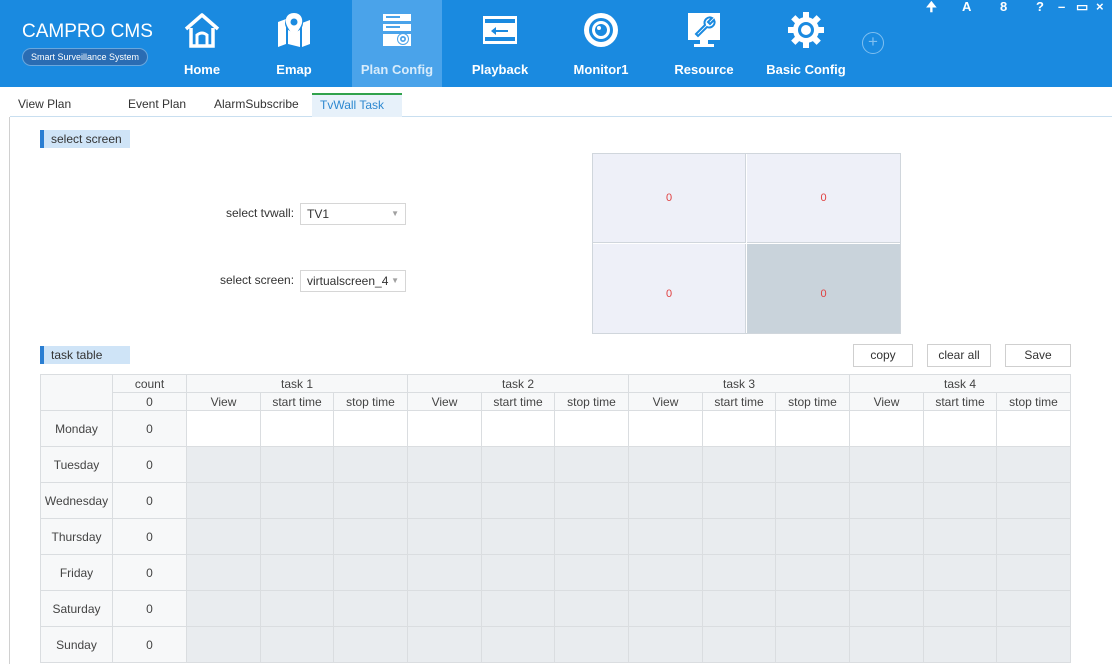  Describe the element at coordinates (1040, 8) in the screenshot. I see `help-icon: ?` at that location.